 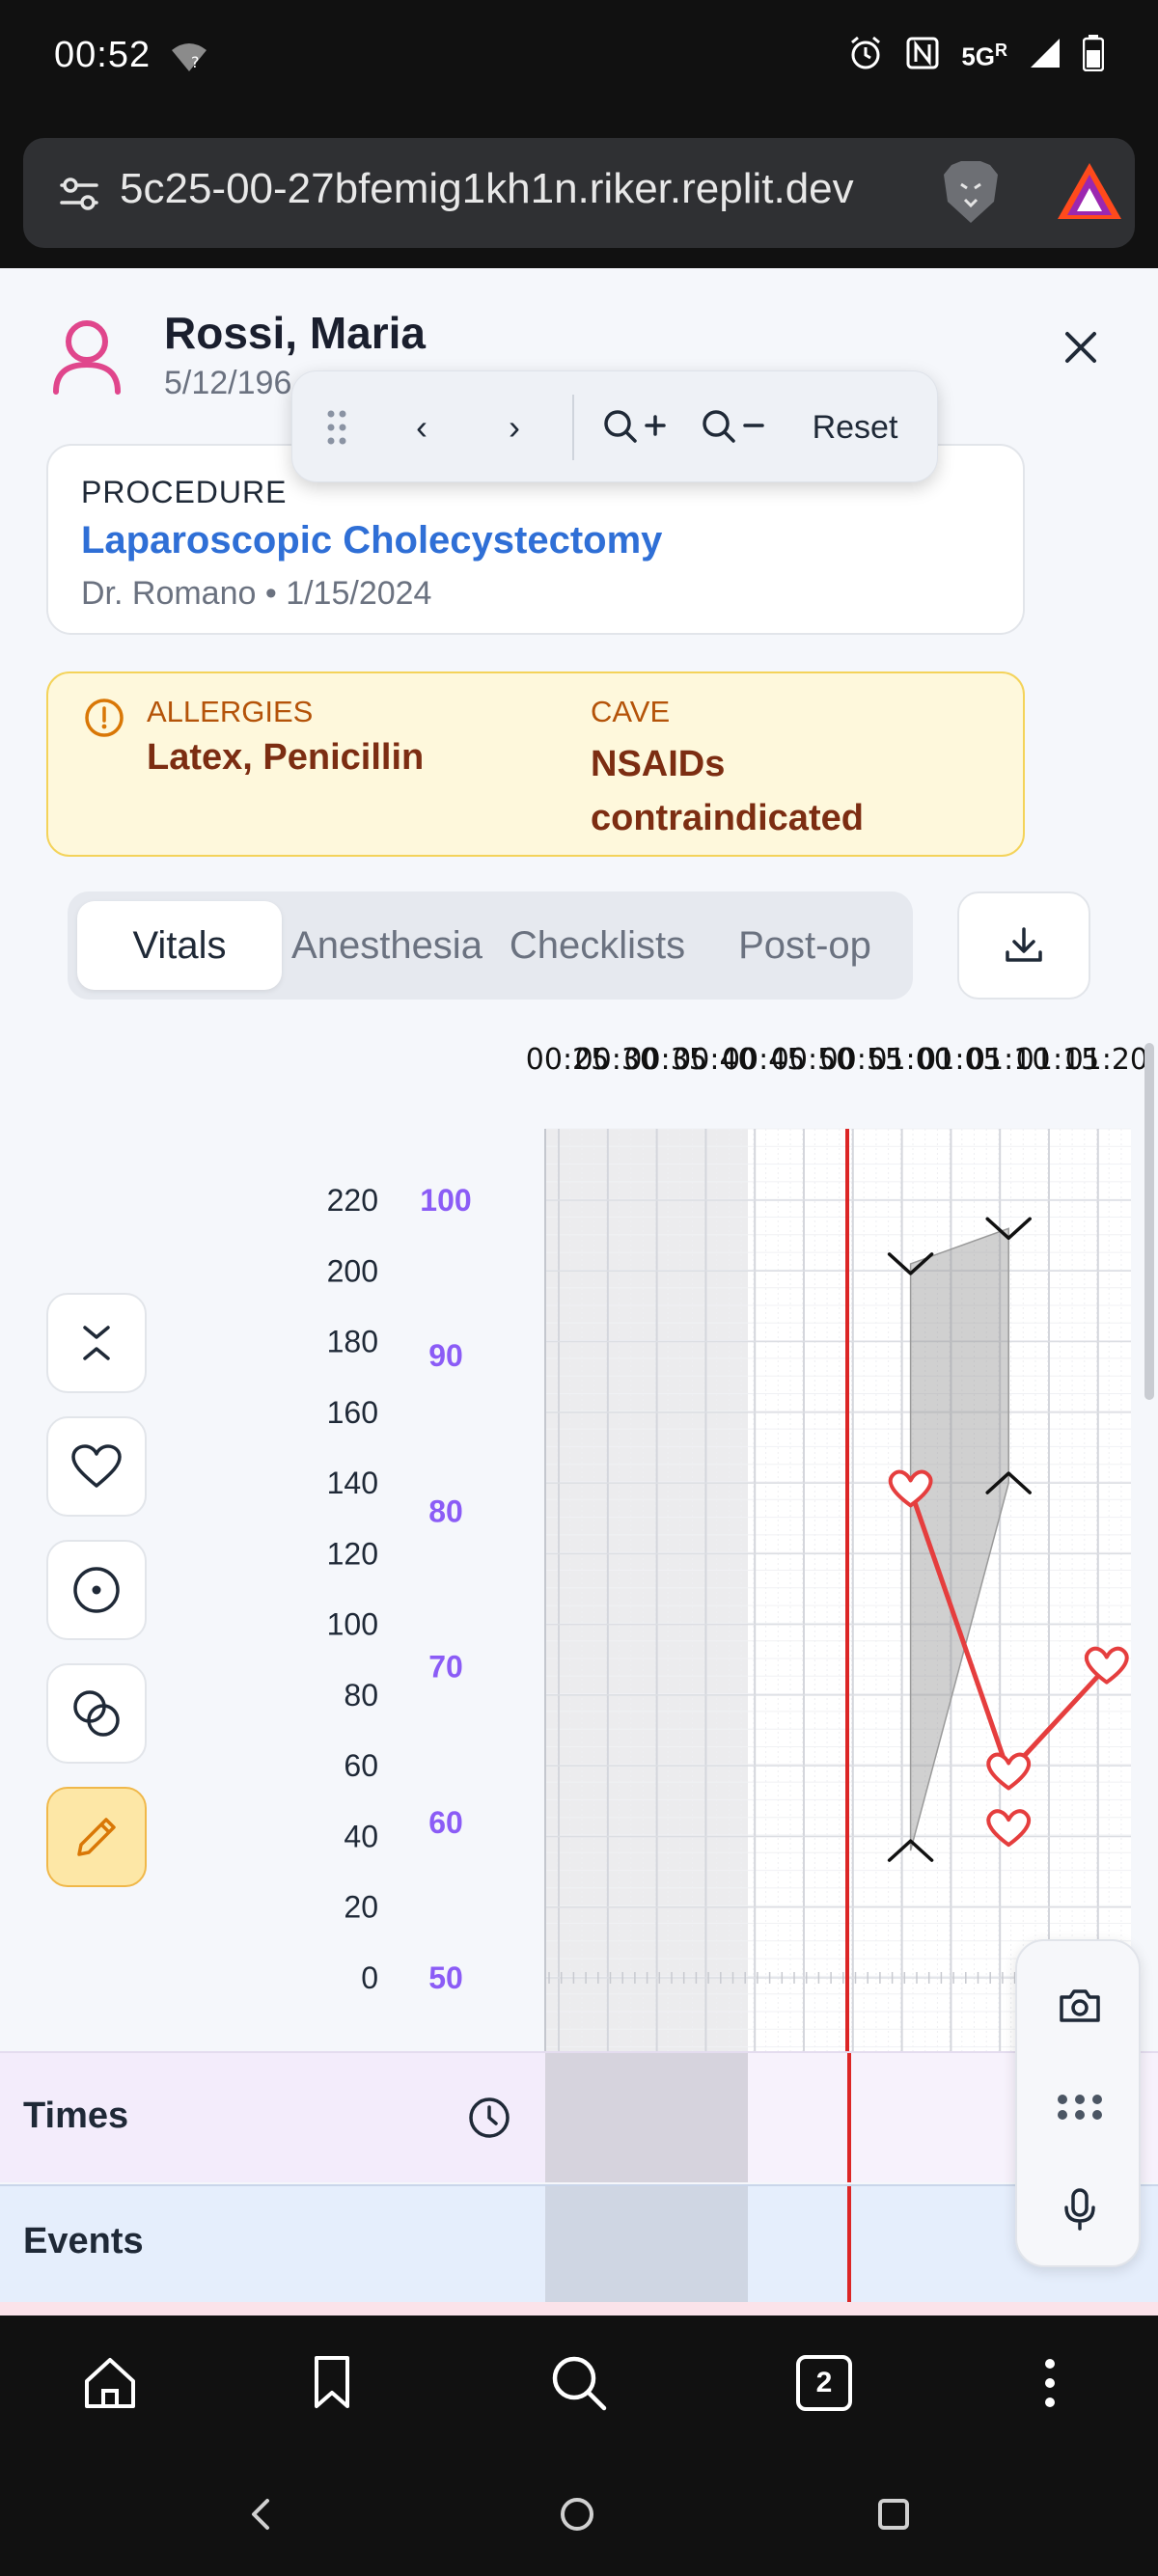 I want to click on events-row: Events, so click(x=579, y=2243).